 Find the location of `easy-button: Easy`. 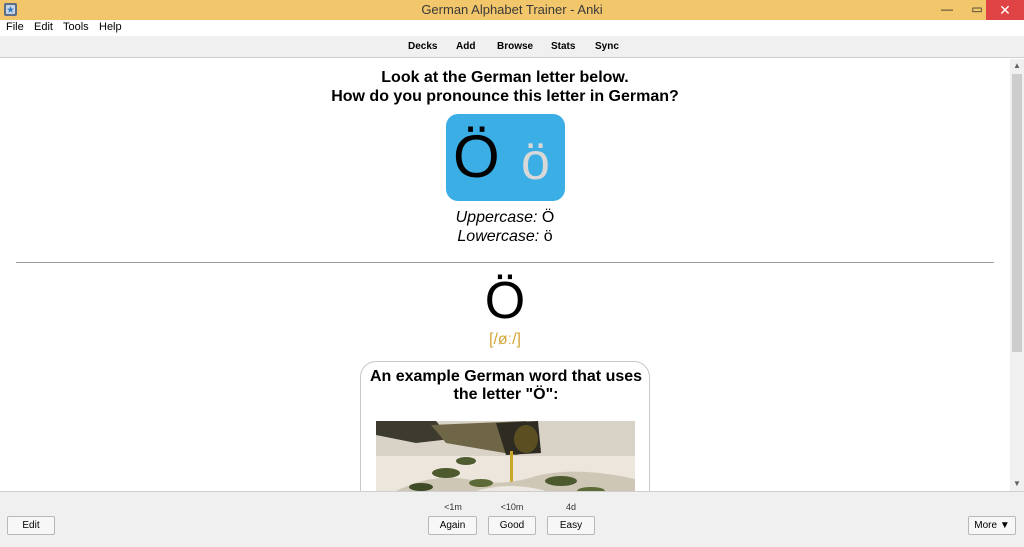

easy-button: Easy is located at coordinates (571, 525).